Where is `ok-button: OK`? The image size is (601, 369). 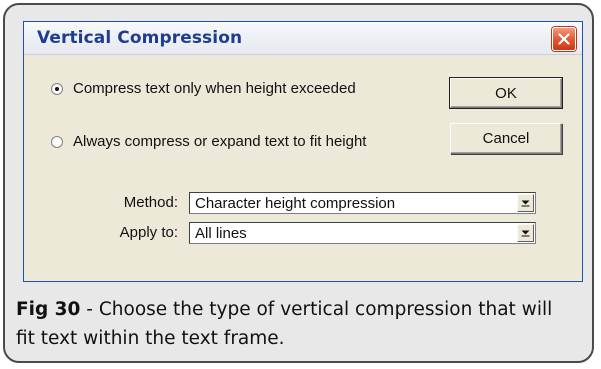 ok-button: OK is located at coordinates (506, 93).